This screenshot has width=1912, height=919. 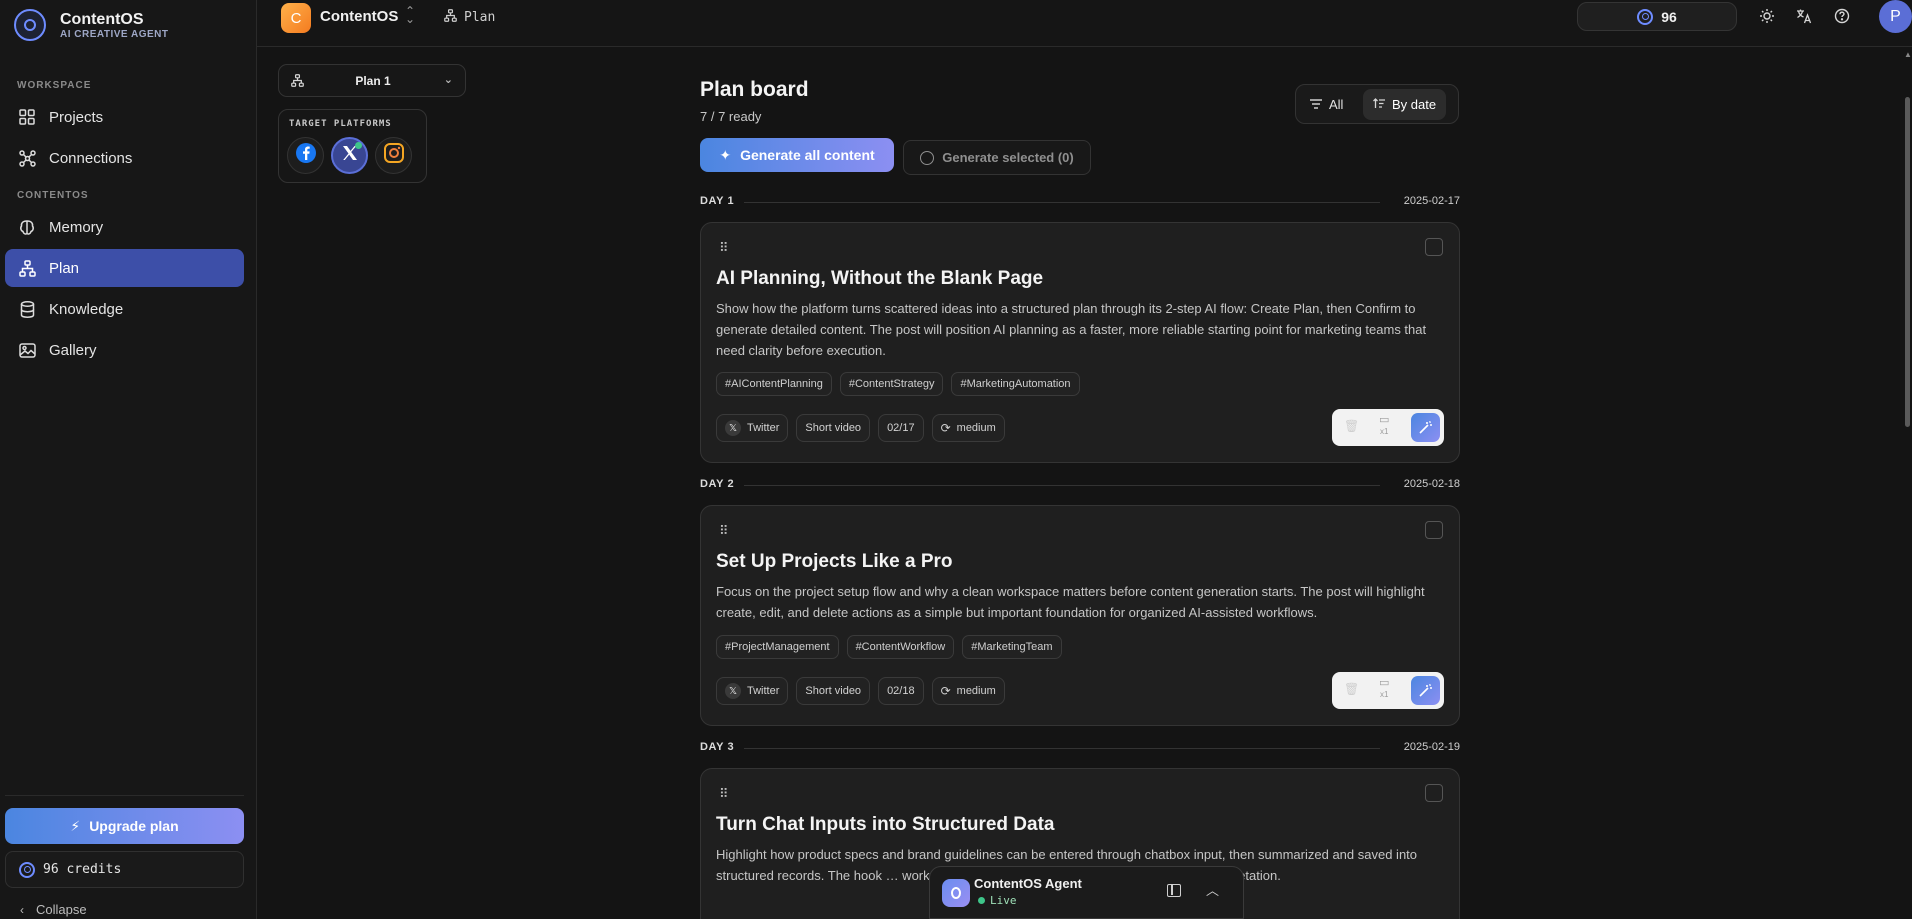 What do you see at coordinates (114, 34) in the screenshot?
I see `brand-tagline: AI CREATIVE AGENT` at bounding box center [114, 34].